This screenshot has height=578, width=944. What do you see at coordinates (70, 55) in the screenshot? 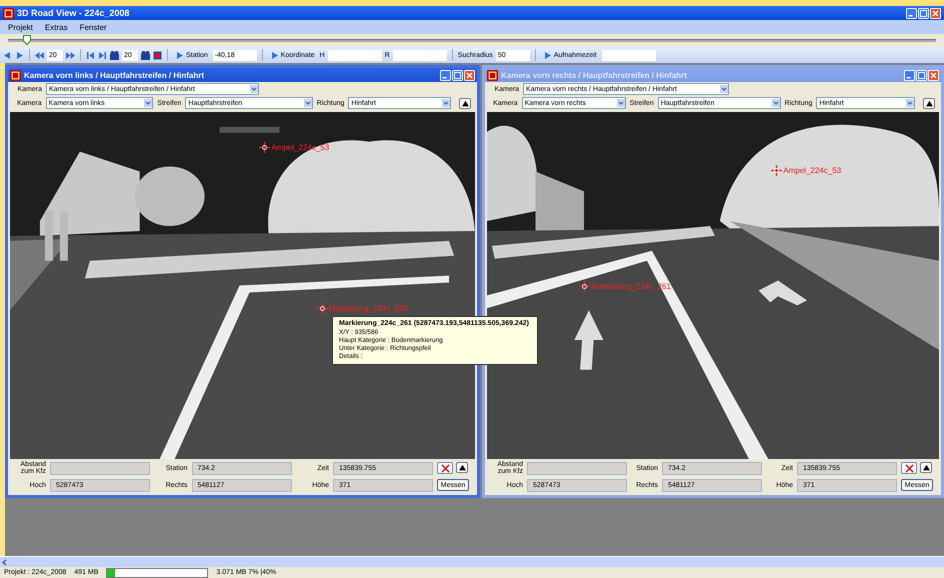
I see `fast-forward-icon` at bounding box center [70, 55].